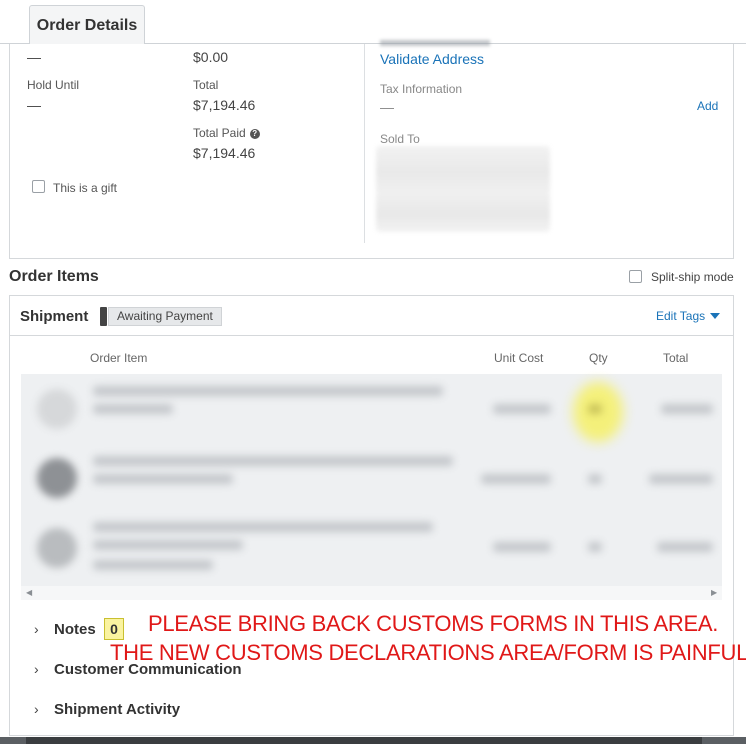 The height and width of the screenshot is (744, 746). Describe the element at coordinates (117, 709) in the screenshot. I see `shipment-activity-label: Shipment Activity` at that location.